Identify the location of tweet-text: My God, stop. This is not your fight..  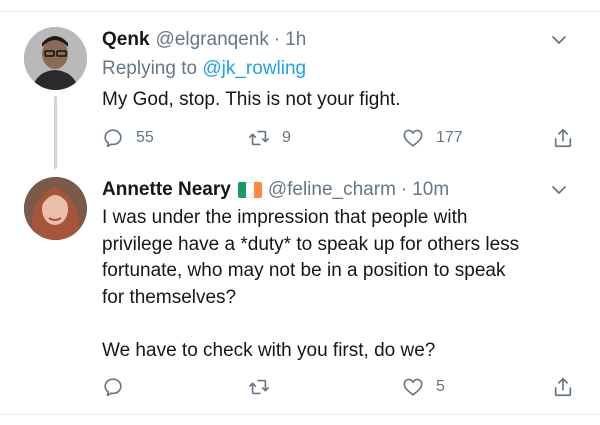
(251, 99).